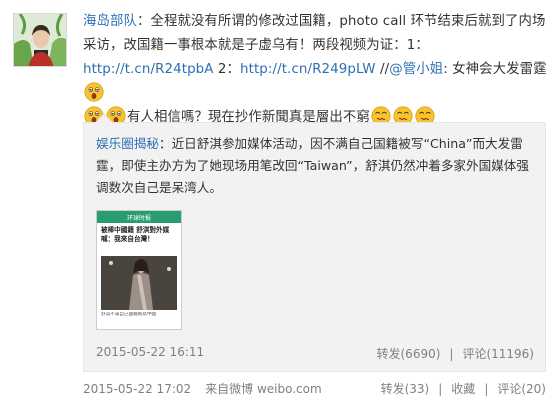  What do you see at coordinates (498, 354) in the screenshot?
I see `retweet-comment-button: 评论(11196)` at bounding box center [498, 354].